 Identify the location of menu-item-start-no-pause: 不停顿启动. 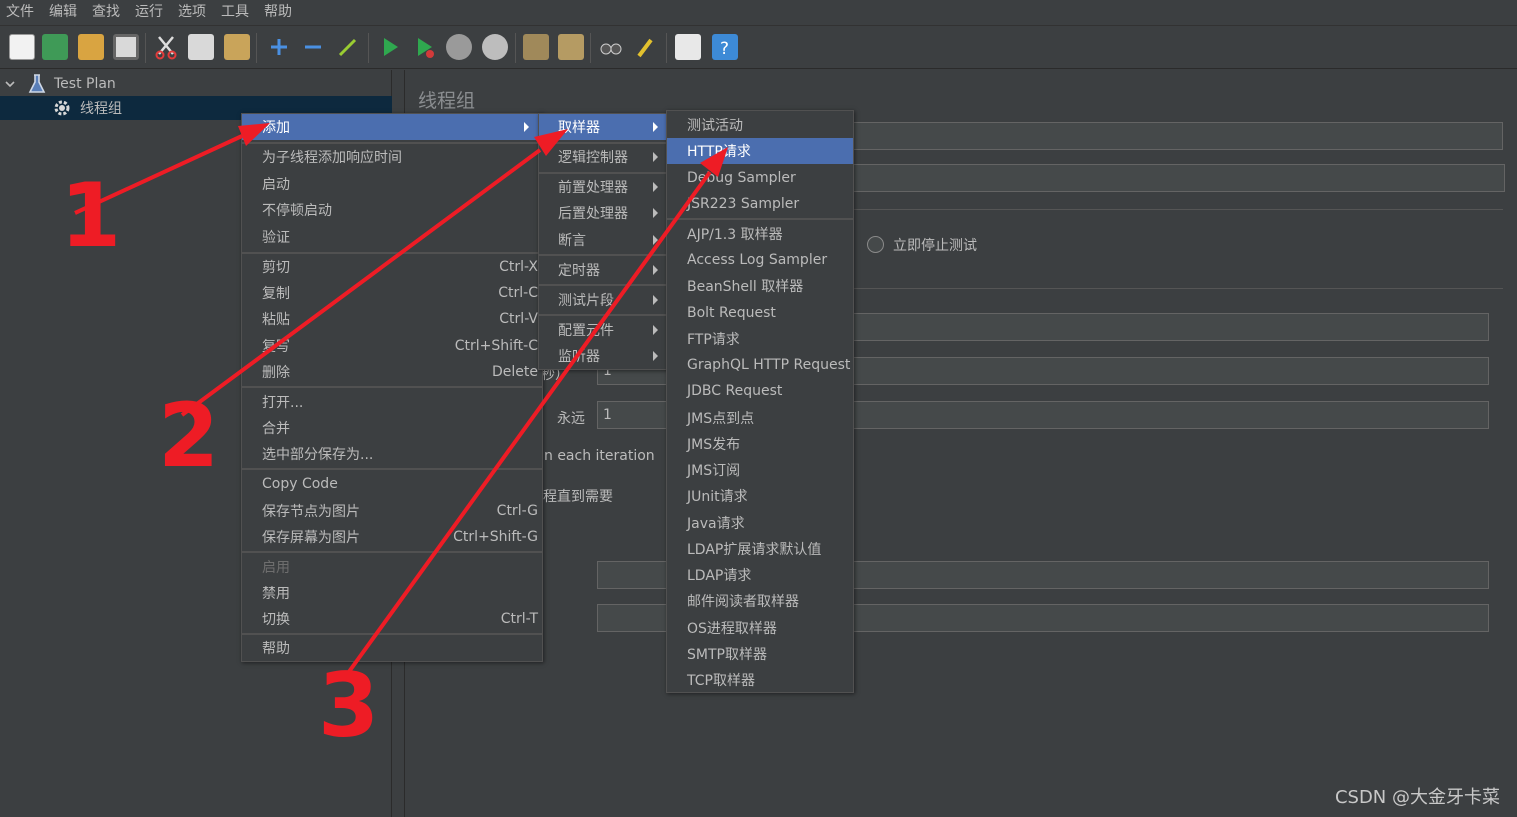
(392, 210).